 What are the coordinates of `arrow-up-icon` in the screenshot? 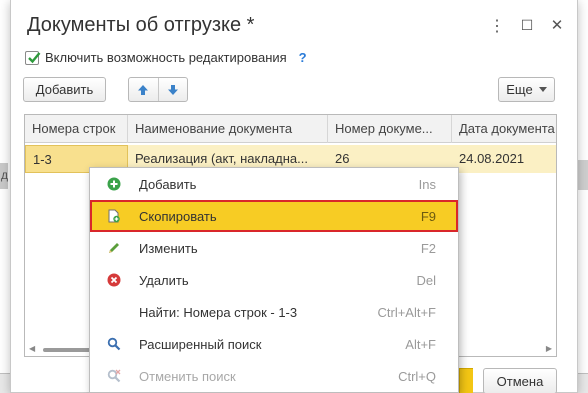 It's located at (143, 89).